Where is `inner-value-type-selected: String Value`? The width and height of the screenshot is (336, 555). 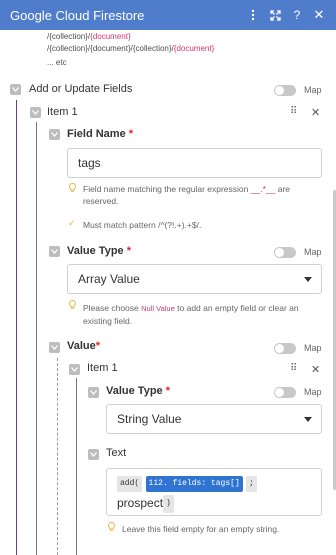 inner-value-type-selected: String Value is located at coordinates (149, 419).